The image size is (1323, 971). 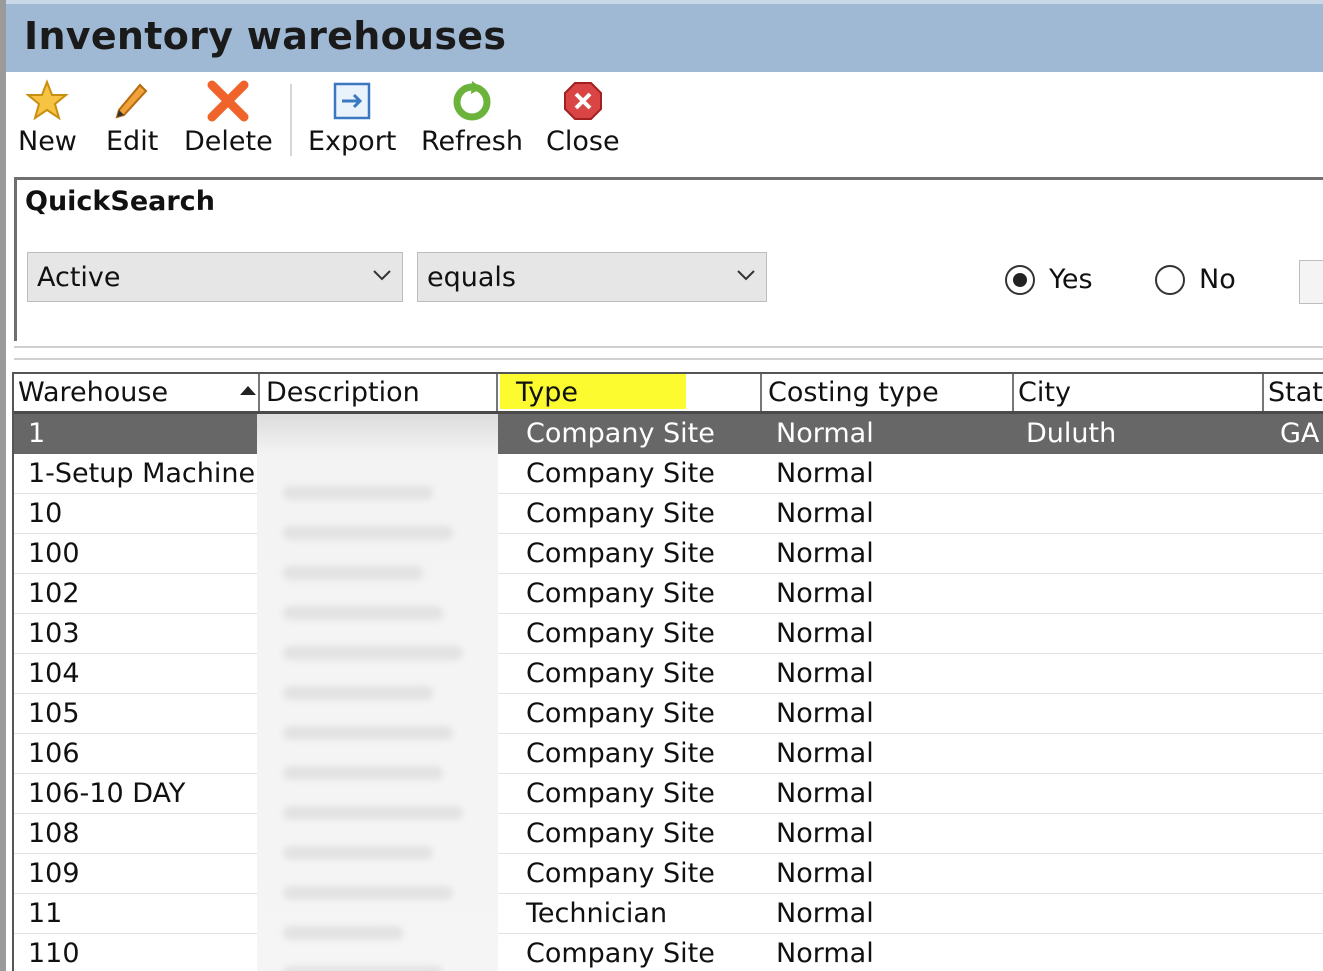 I want to click on column-header-label: State, so click(x=1295, y=392).